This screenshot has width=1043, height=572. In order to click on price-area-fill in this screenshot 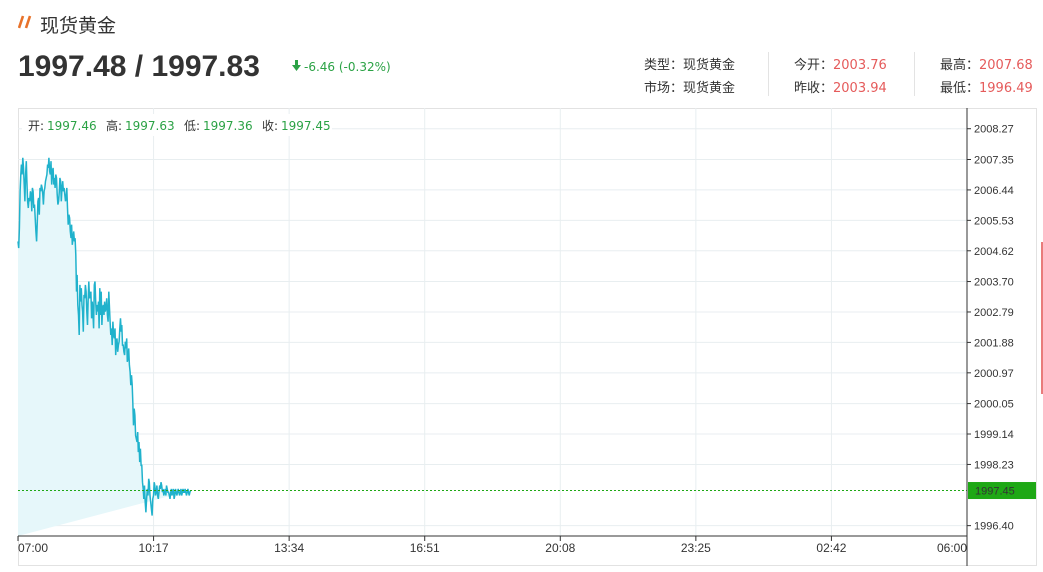, I will do `click(104, 347)`.